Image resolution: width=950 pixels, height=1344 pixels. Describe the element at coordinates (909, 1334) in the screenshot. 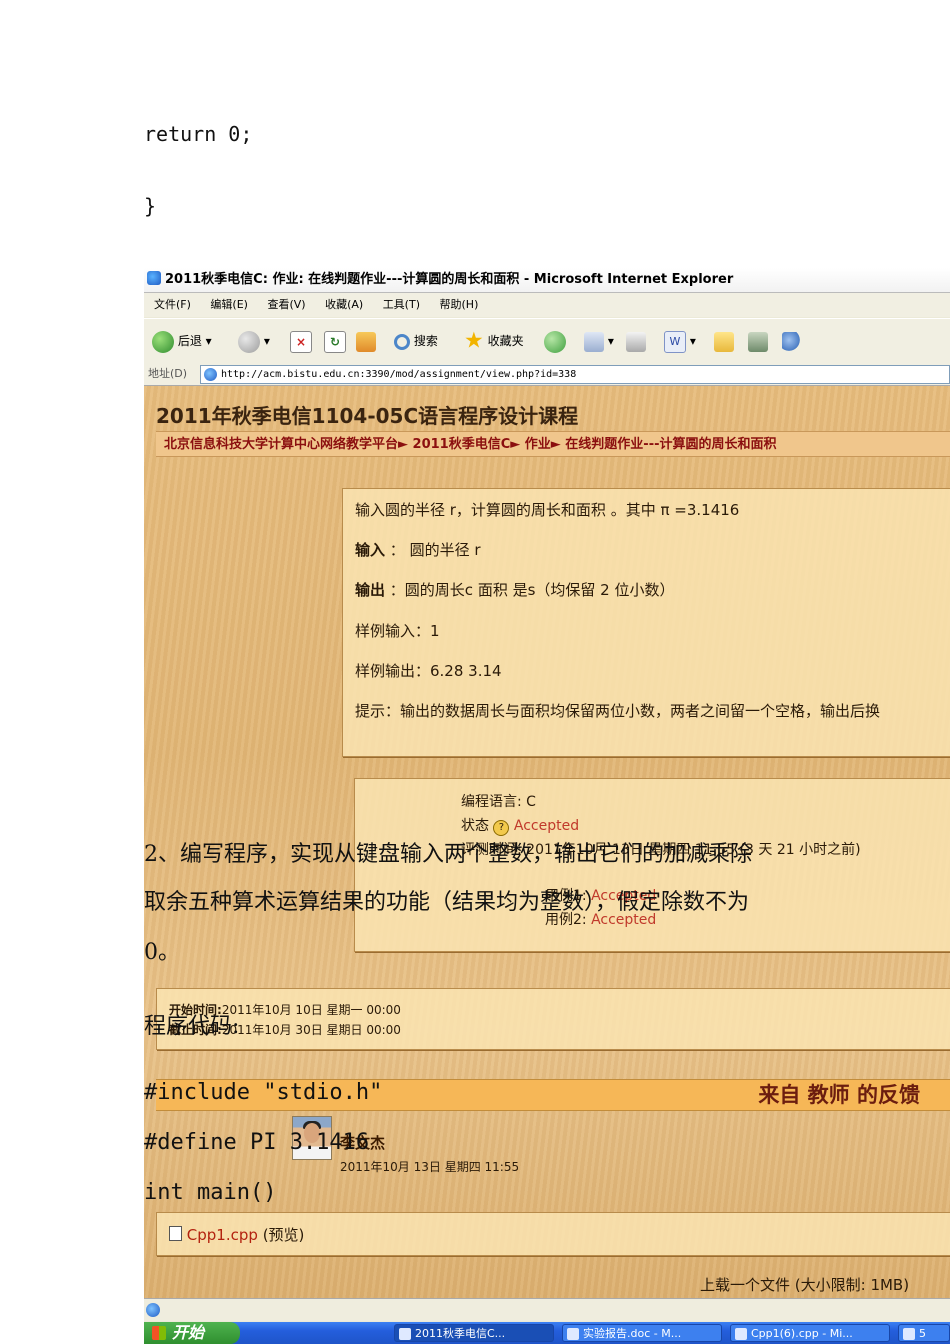

I see `task-group-icon` at that location.